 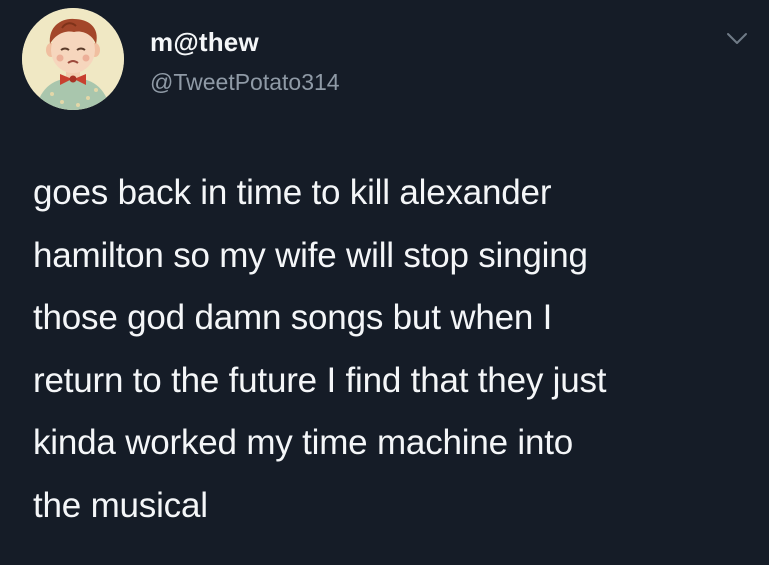 I want to click on avatar-illustration-icon, so click(x=73, y=59).